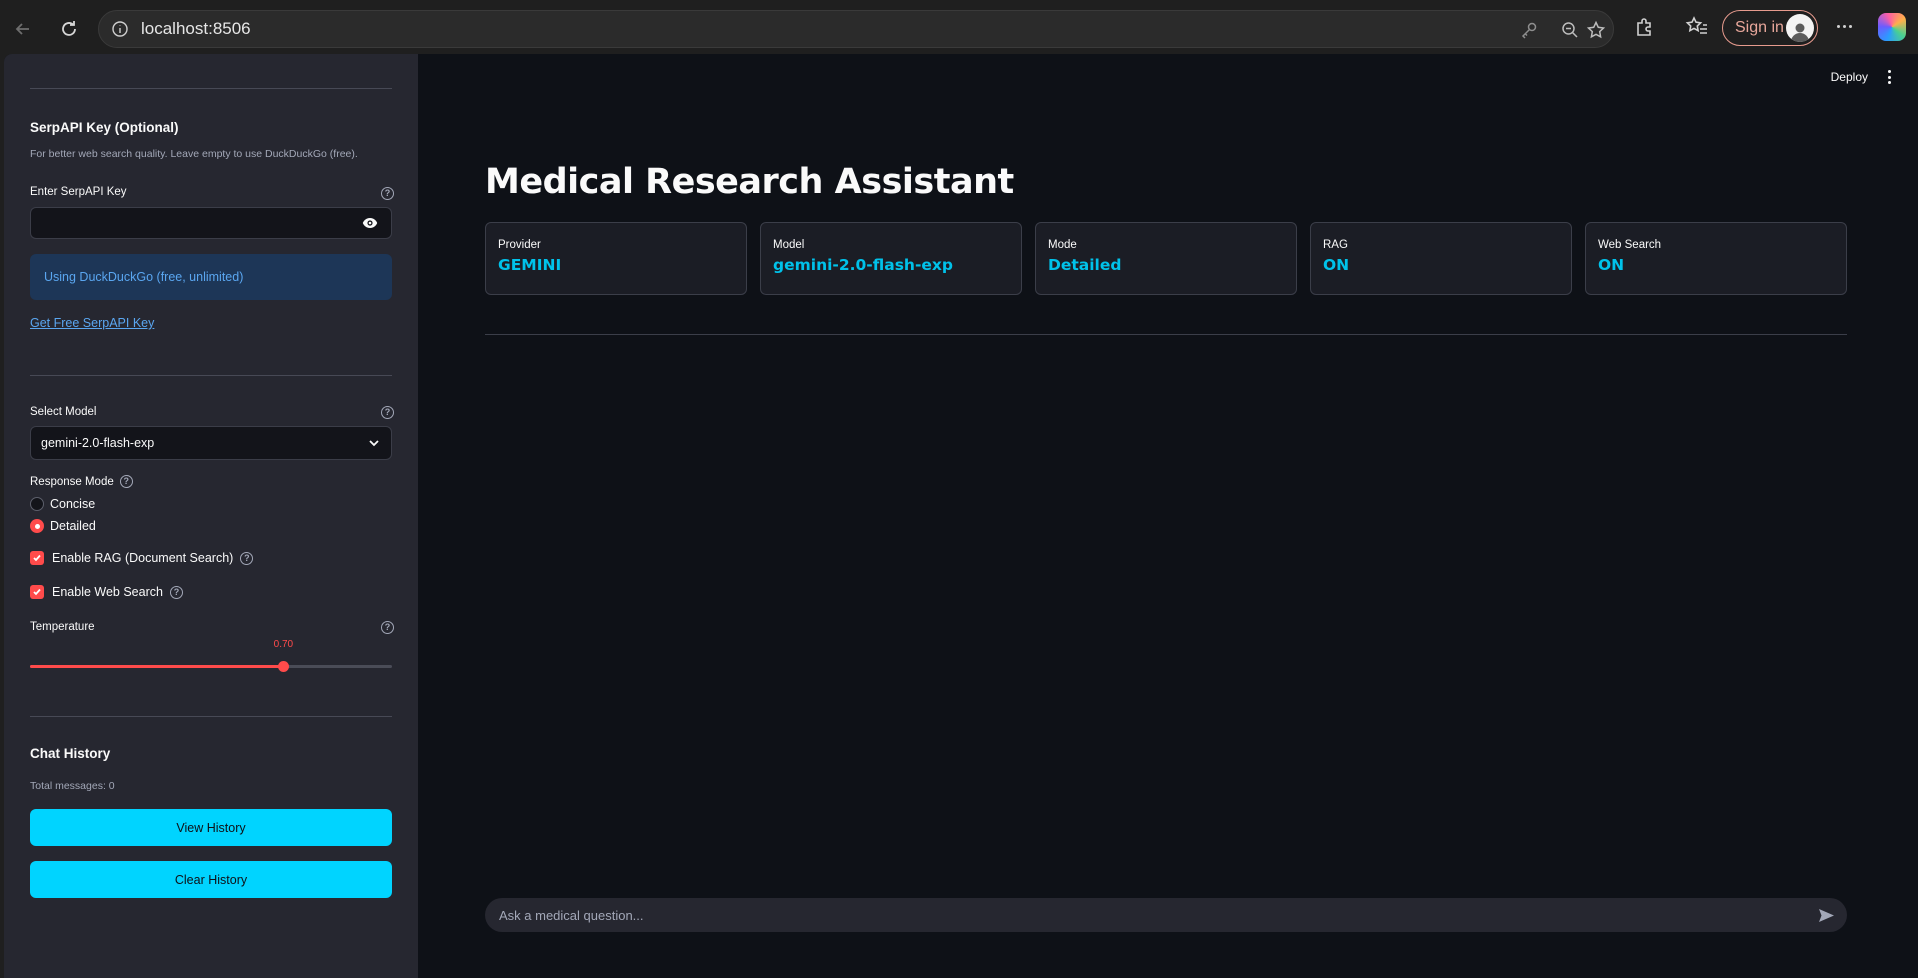 This screenshot has height=978, width=1918. Describe the element at coordinates (144, 277) in the screenshot. I see `info-alert-text: Using DuckDuckGo (free, unlimited)` at that location.